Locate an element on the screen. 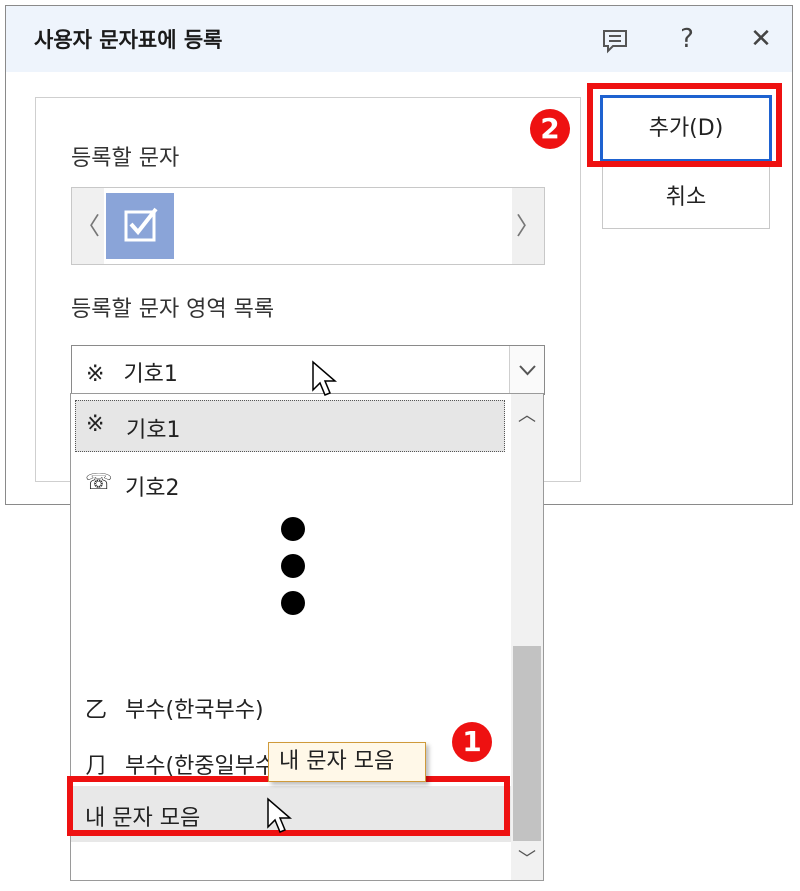 The image size is (800, 891). scroll-down-button: ﹀ is located at coordinates (527, 860).